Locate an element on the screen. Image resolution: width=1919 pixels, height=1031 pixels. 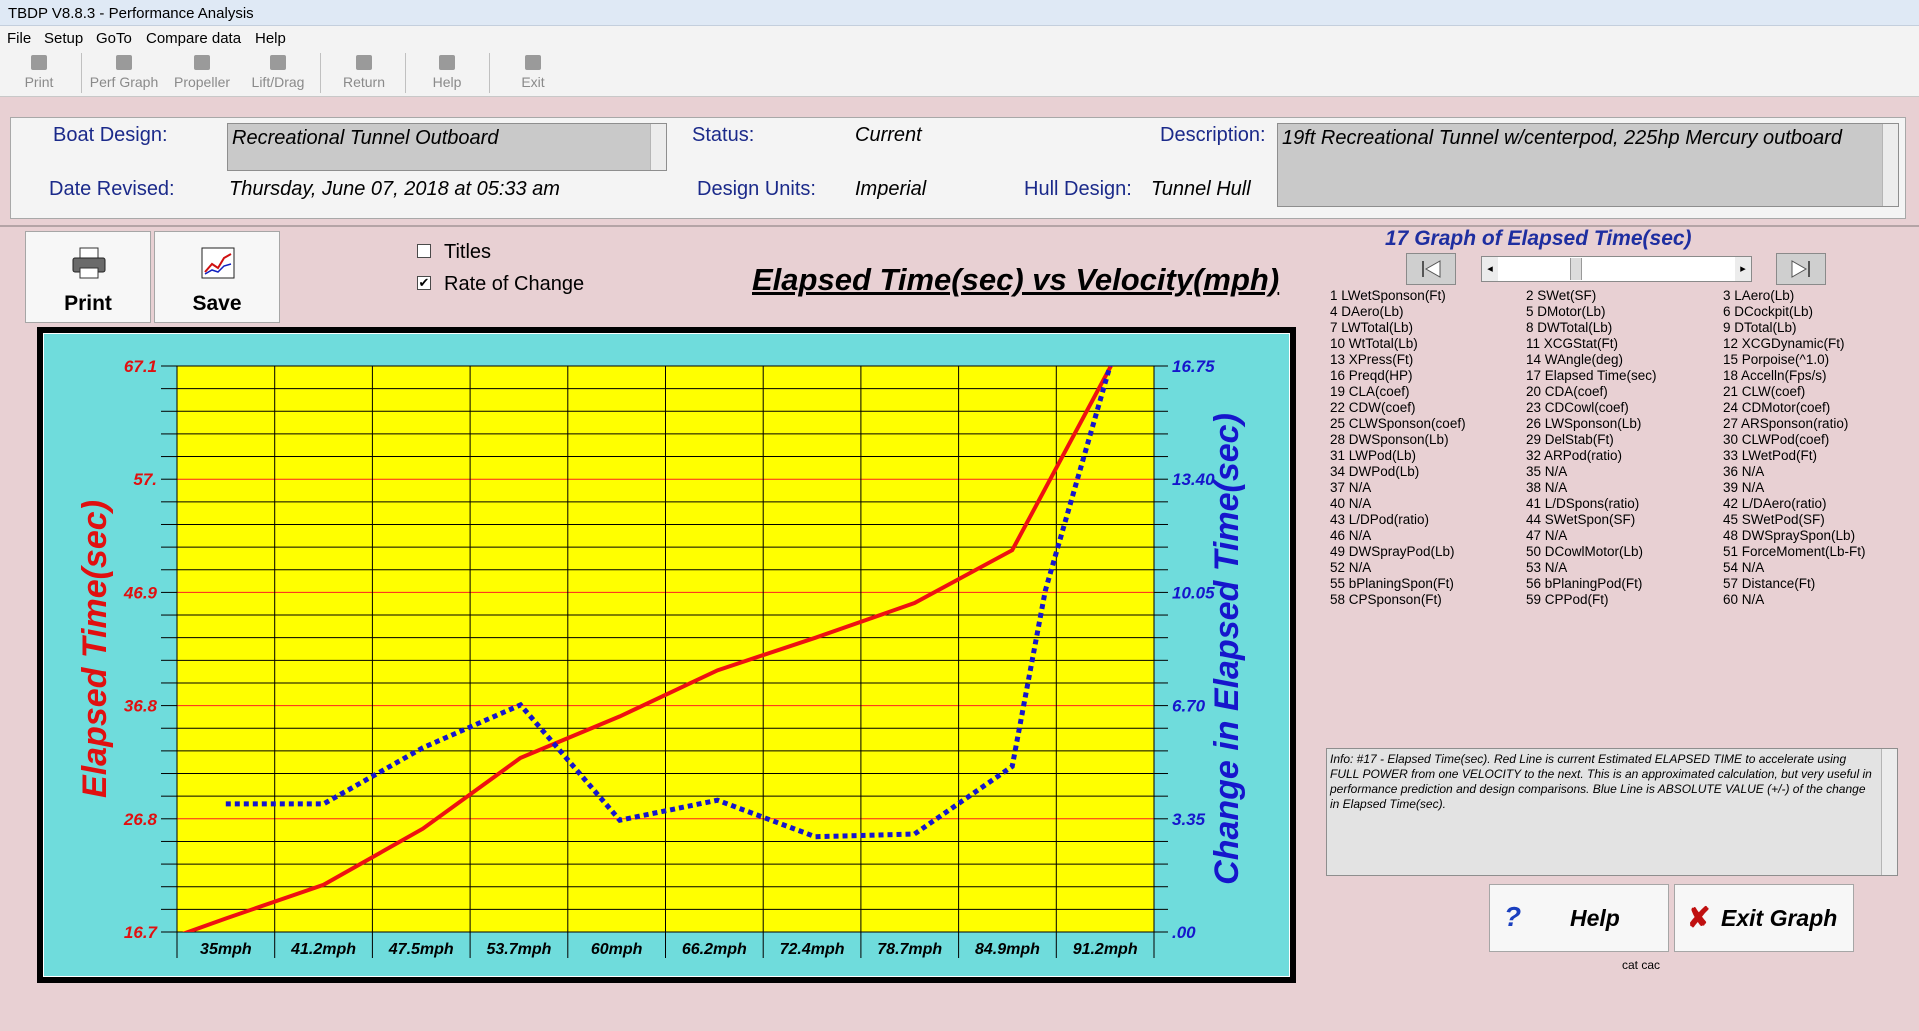
parameter-item: 52 N/A is located at coordinates (1350, 568).